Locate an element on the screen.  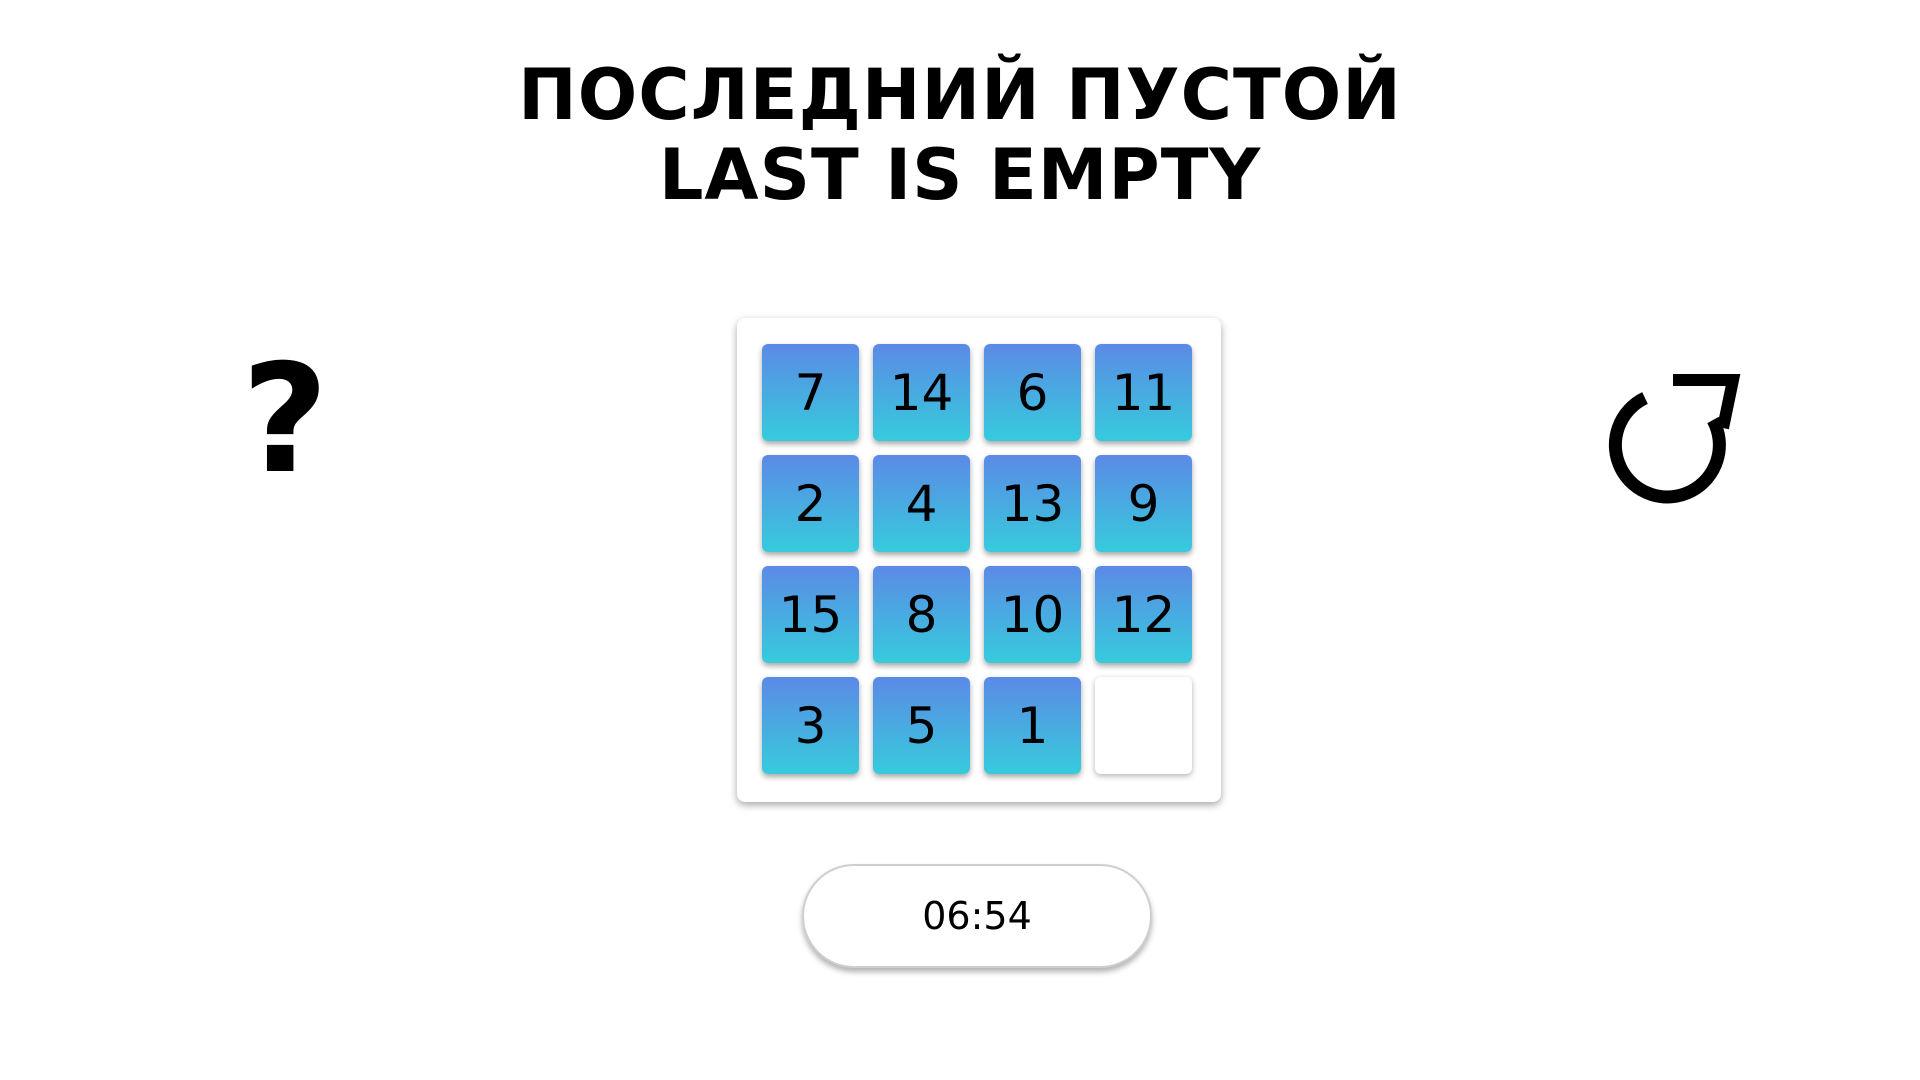
puzzle-tile: 9 is located at coordinates (1143, 503).